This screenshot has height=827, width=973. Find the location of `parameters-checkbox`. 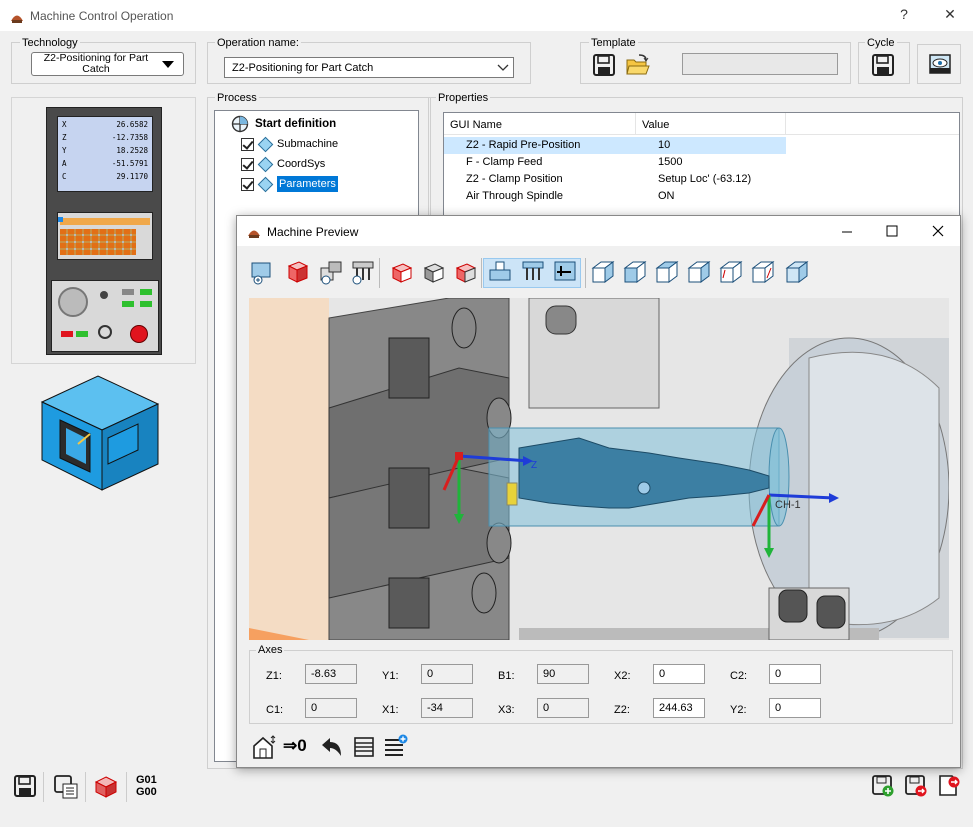

parameters-checkbox is located at coordinates (247, 184).